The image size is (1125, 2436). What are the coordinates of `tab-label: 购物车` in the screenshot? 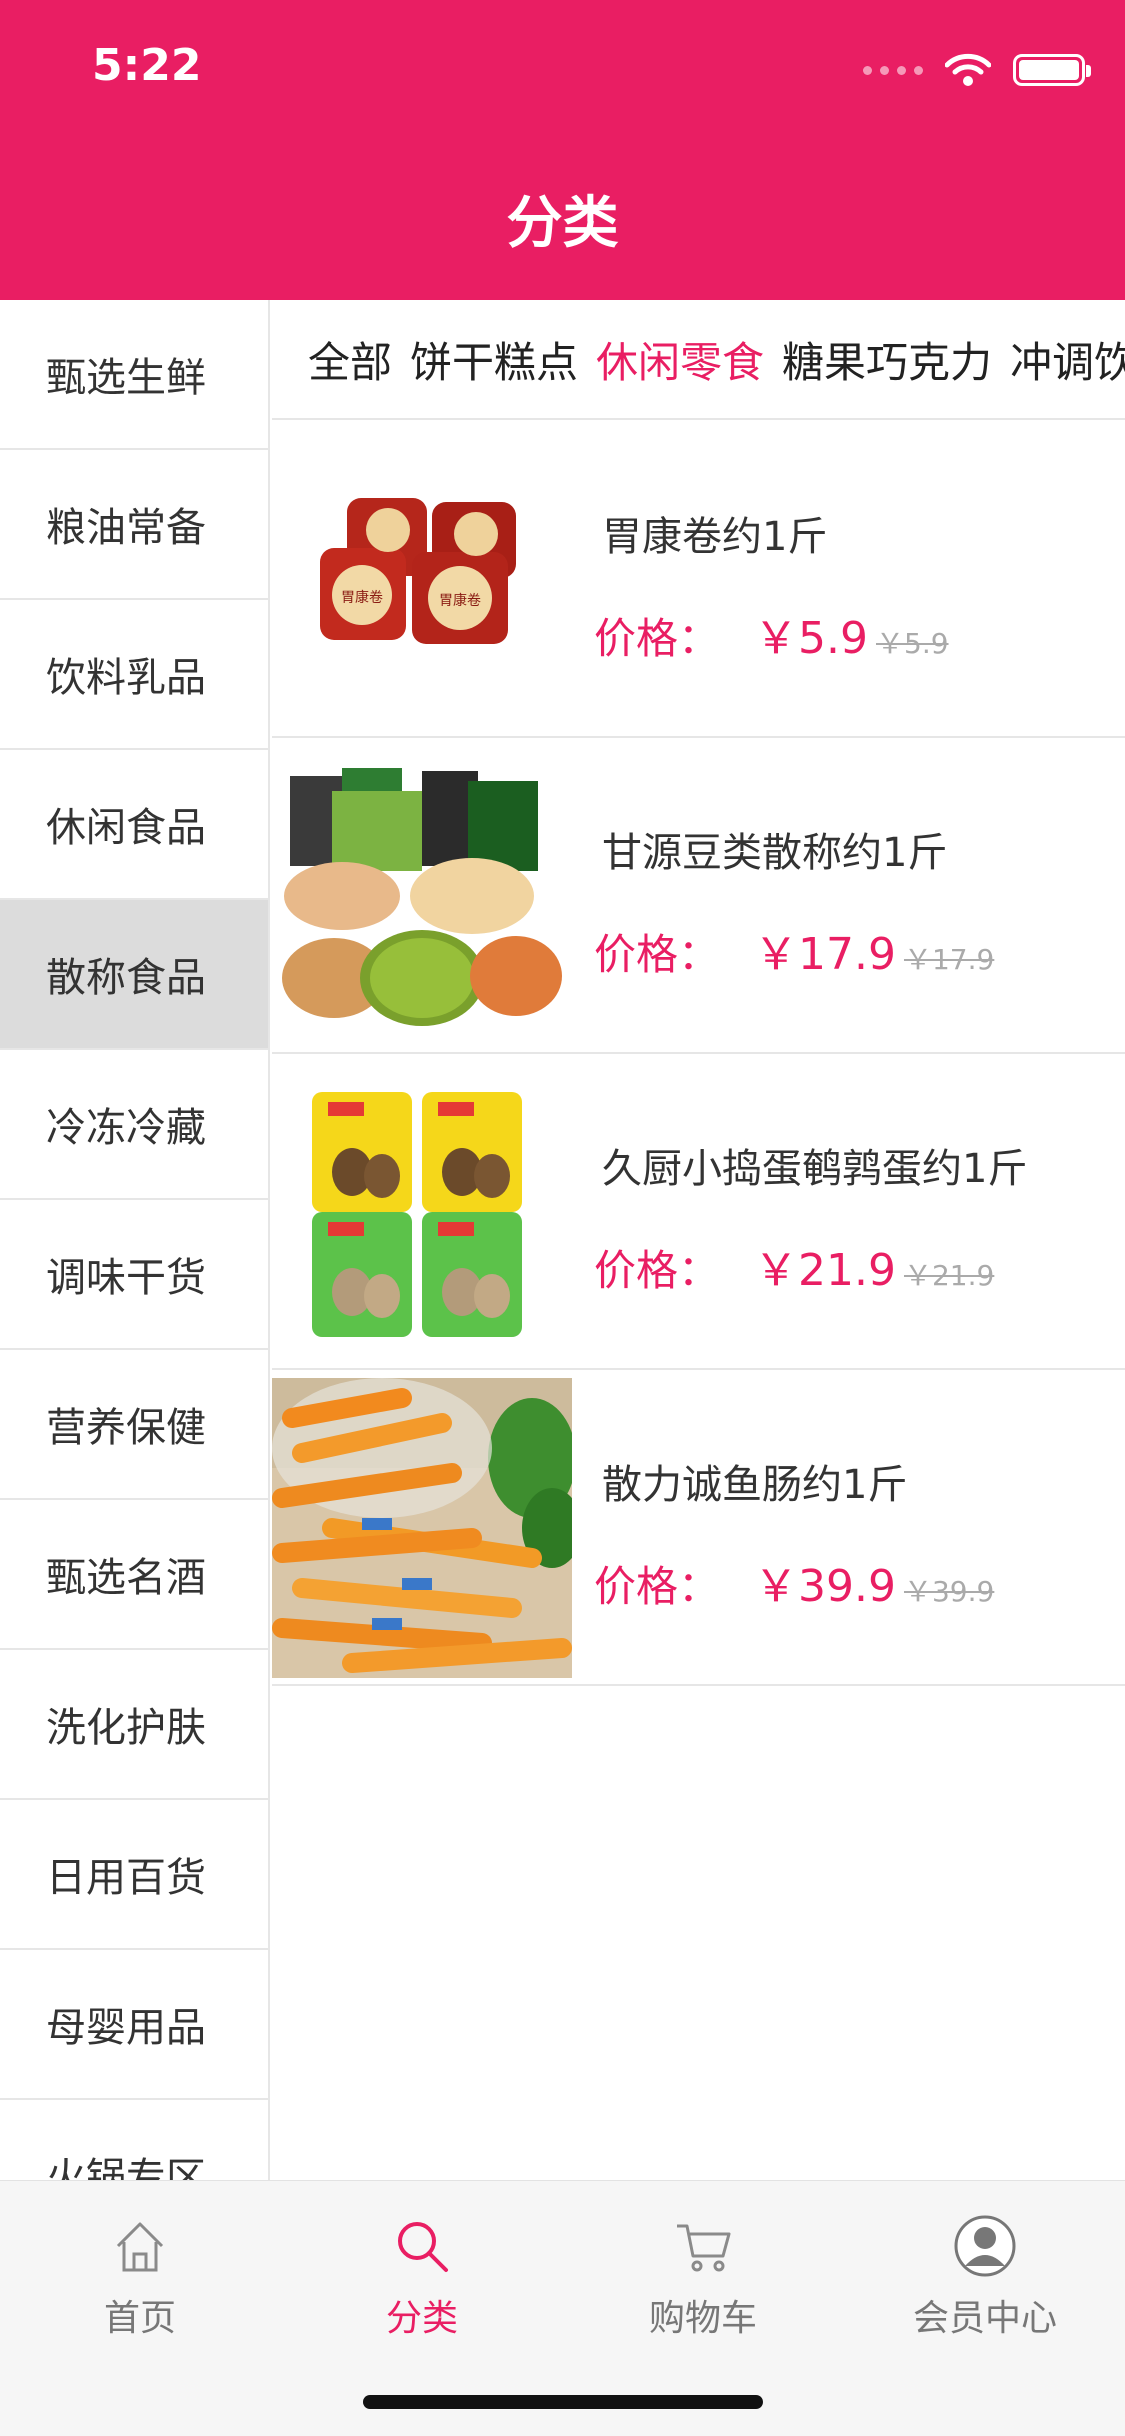 It's located at (702, 2318).